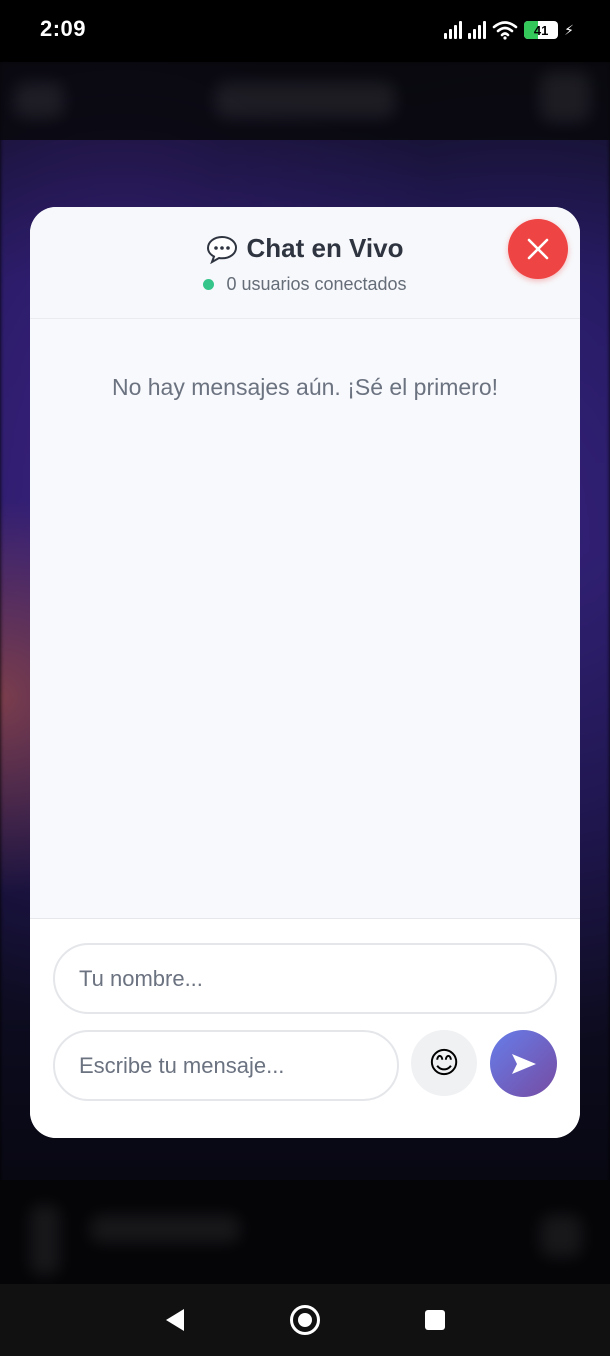  Describe the element at coordinates (435, 1320) in the screenshot. I see `recents-icon` at that location.